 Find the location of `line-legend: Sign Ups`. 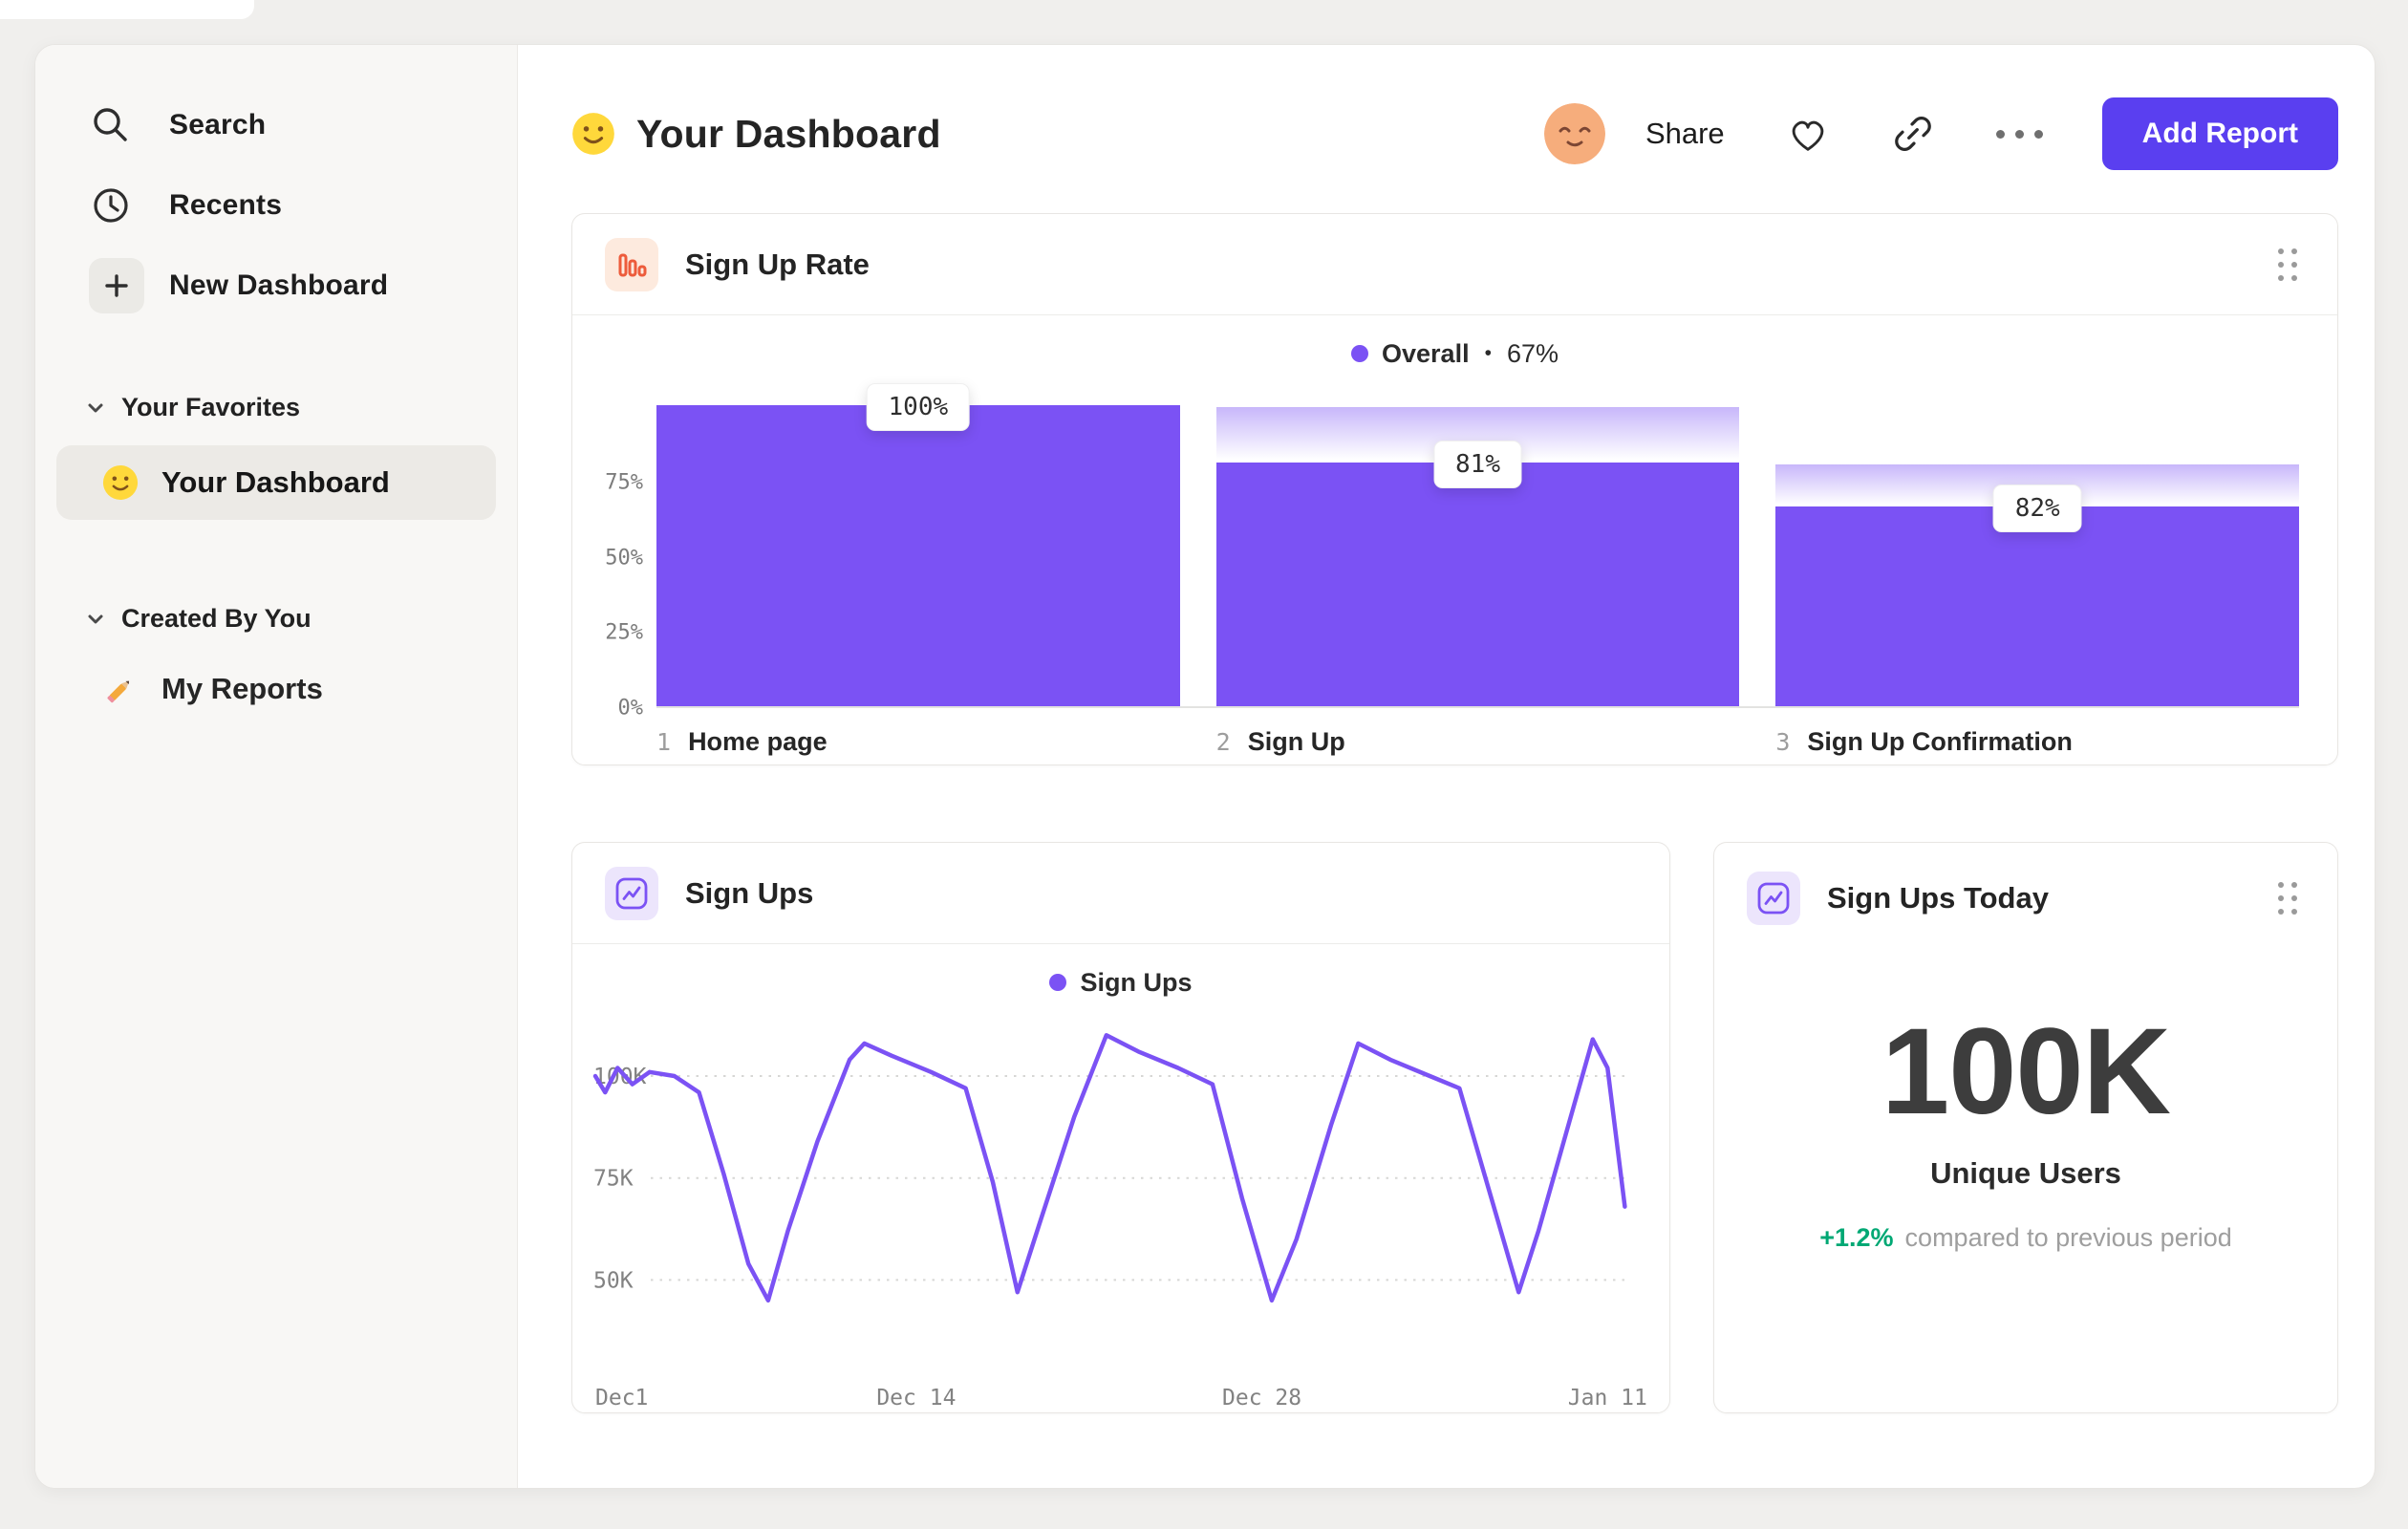

line-legend: Sign Ups is located at coordinates (1121, 982).